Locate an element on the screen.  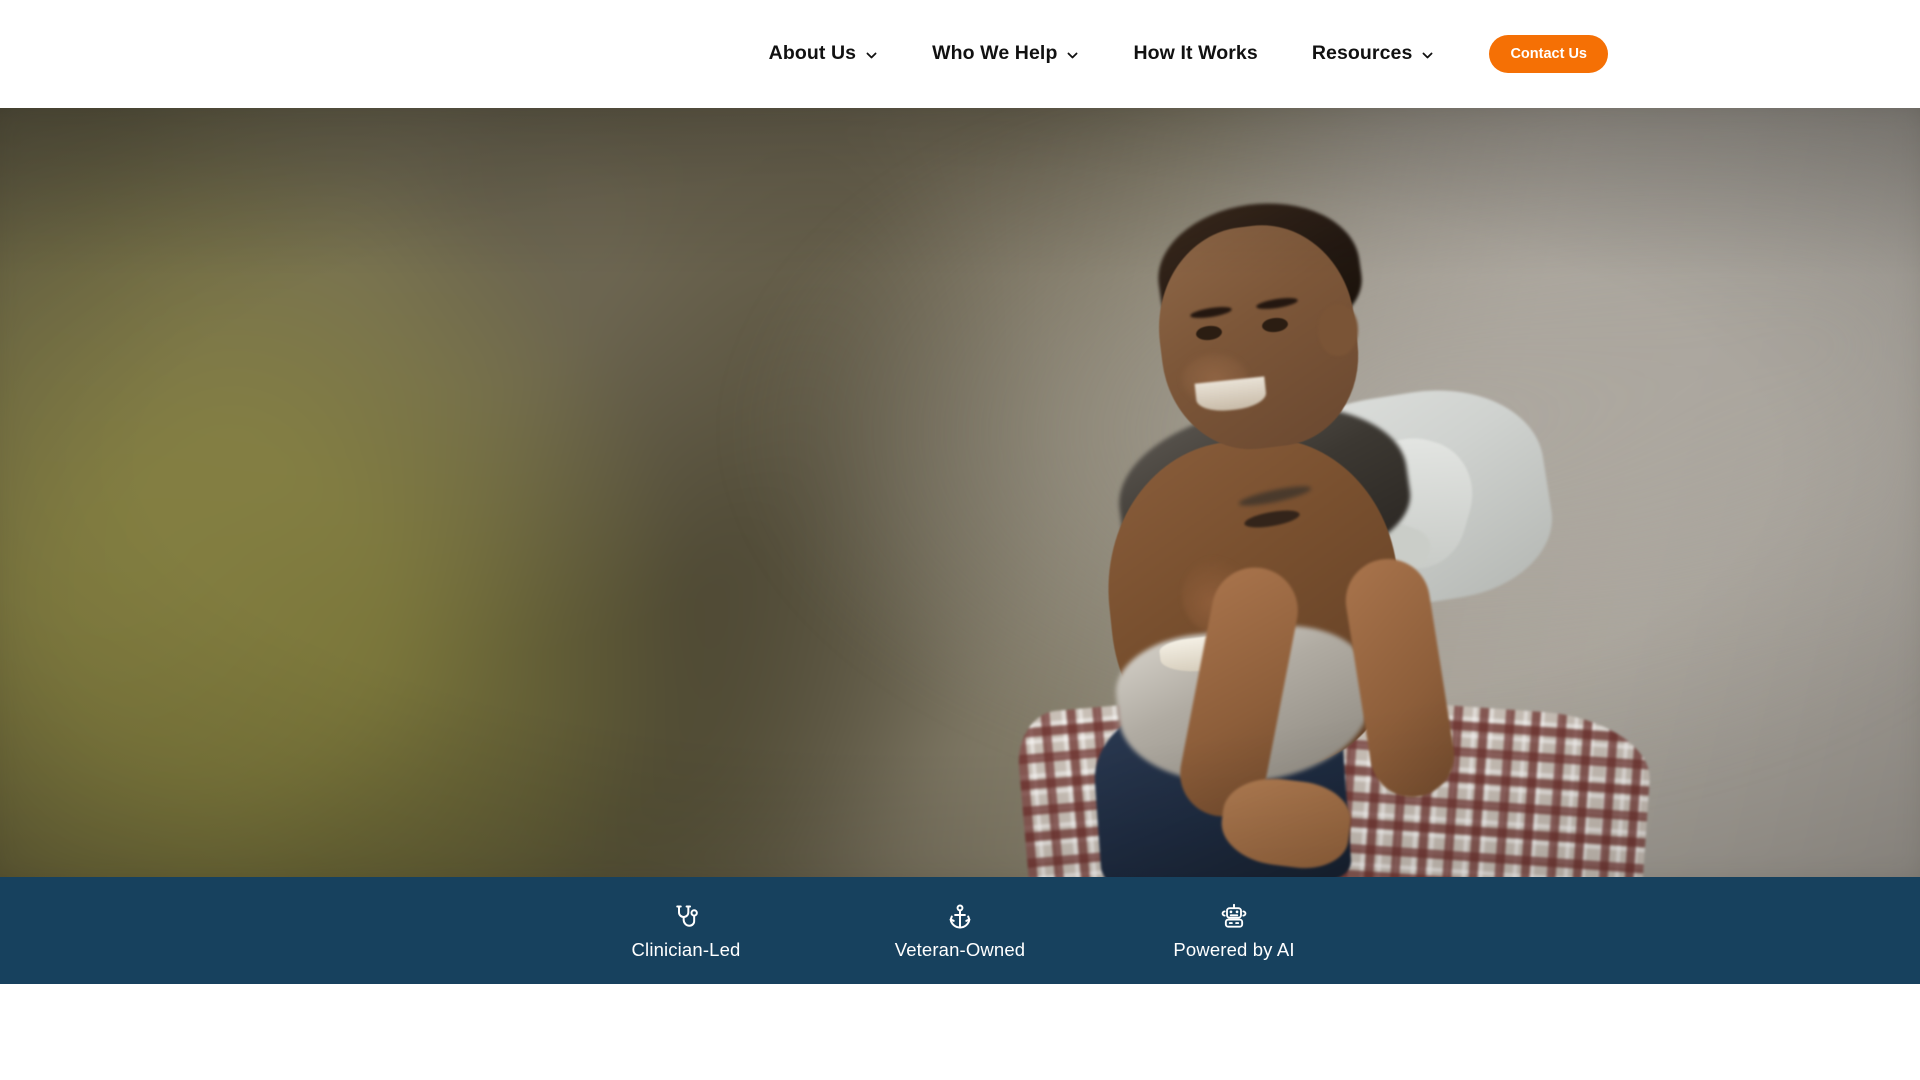
trust-item-clinician-led: Clinician-Led is located at coordinates (686, 931).